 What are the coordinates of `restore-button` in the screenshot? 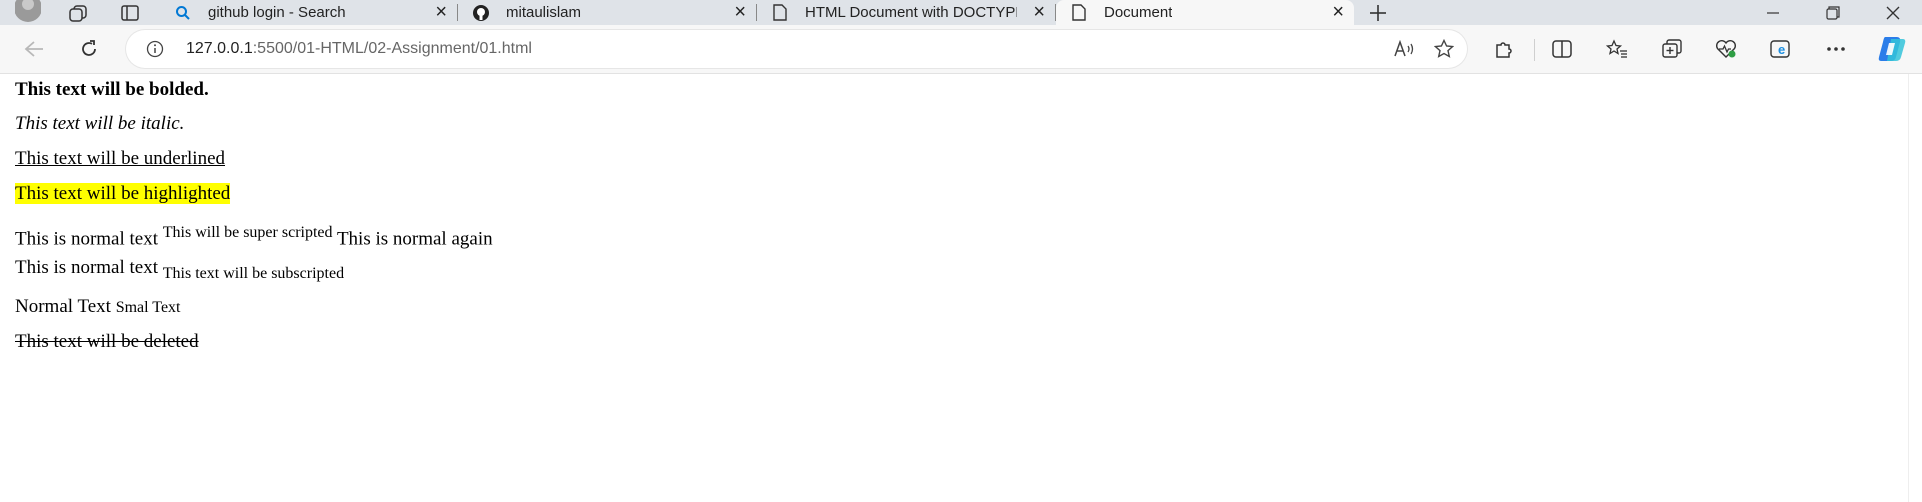 It's located at (1833, 12).